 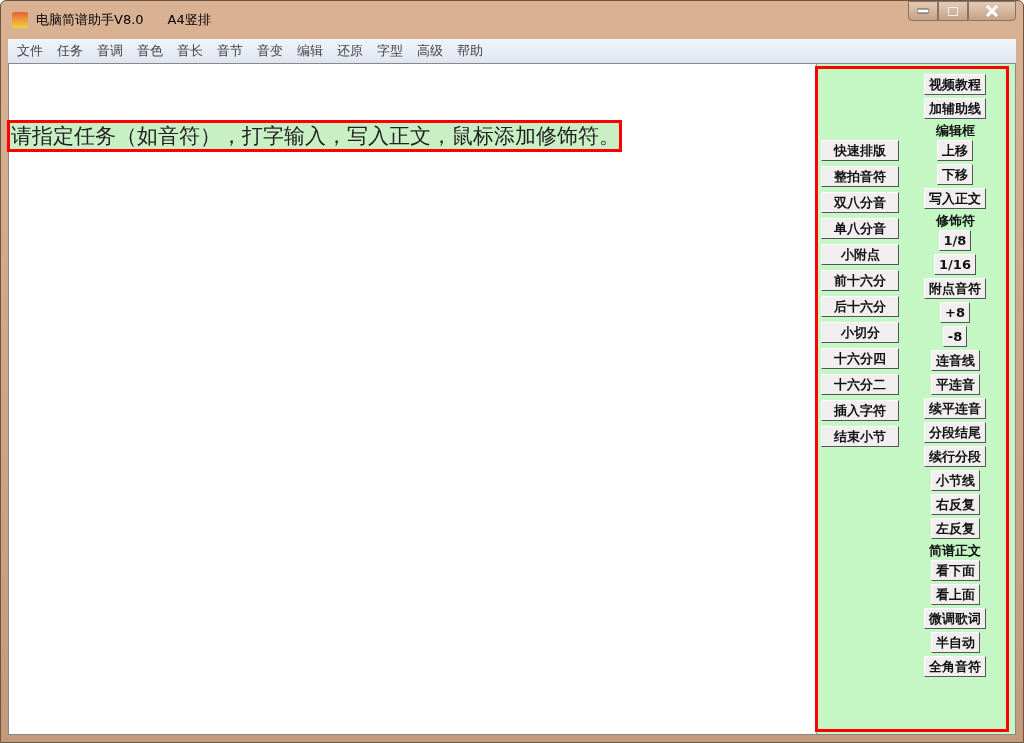 I want to click on tool-button: 上移, so click(x=955, y=150).